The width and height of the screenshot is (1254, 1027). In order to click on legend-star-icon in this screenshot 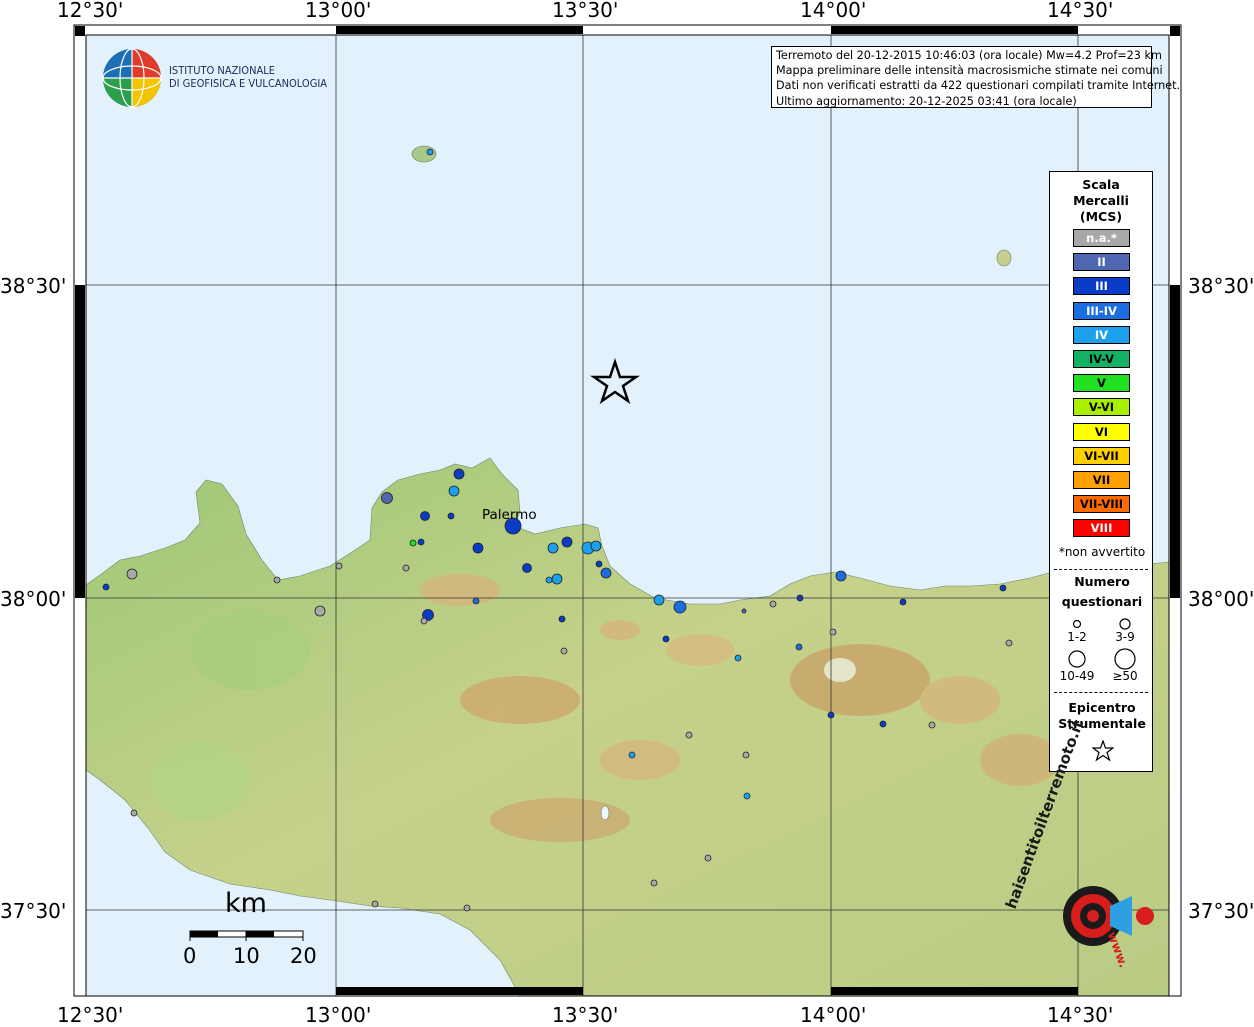, I will do `click(1103, 751)`.